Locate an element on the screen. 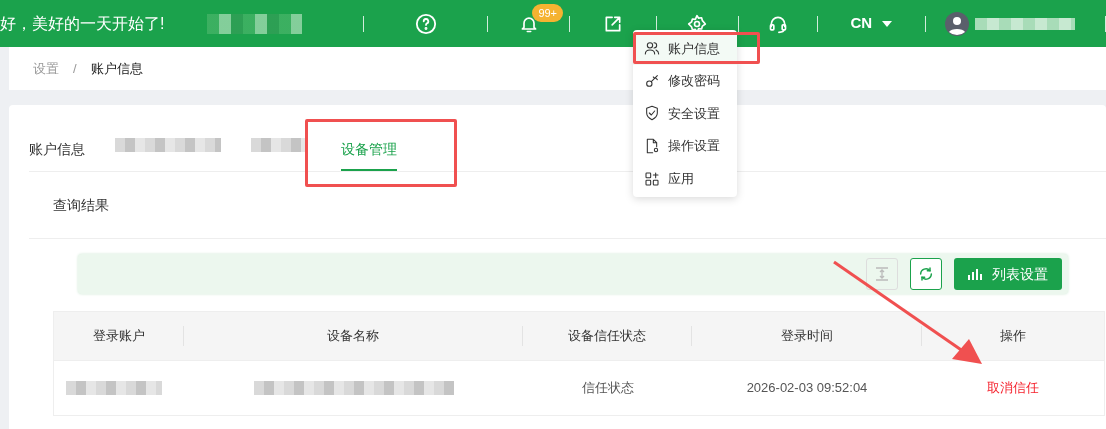 Image resolution: width=1106 pixels, height=429 pixels. tab: 设备管理 is located at coordinates (369, 150).